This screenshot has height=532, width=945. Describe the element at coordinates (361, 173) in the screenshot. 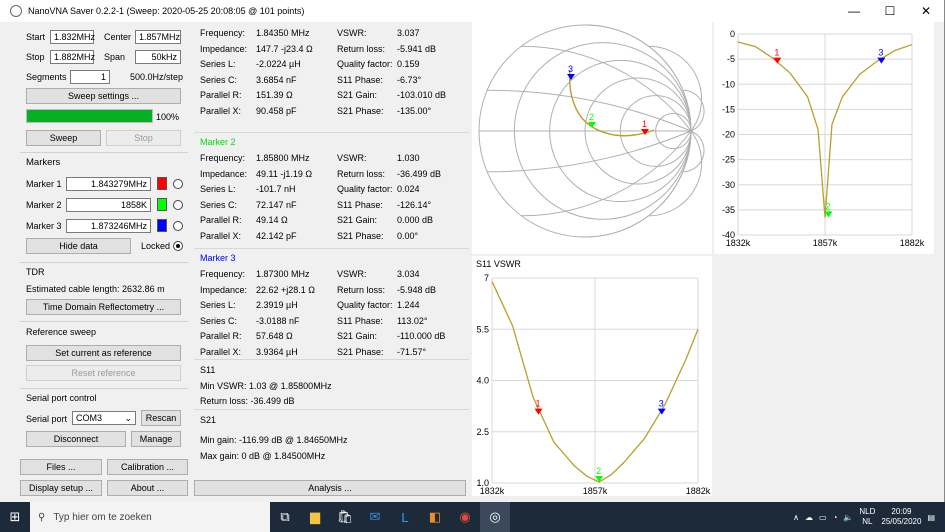

I see `detail-label: Return loss:` at that location.